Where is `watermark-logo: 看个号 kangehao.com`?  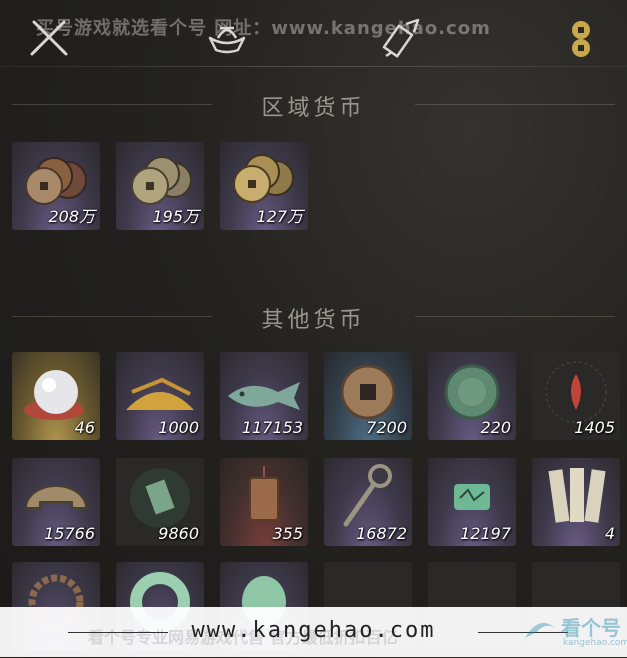 watermark-logo: 看个号 kangehao.com is located at coordinates (572, 632).